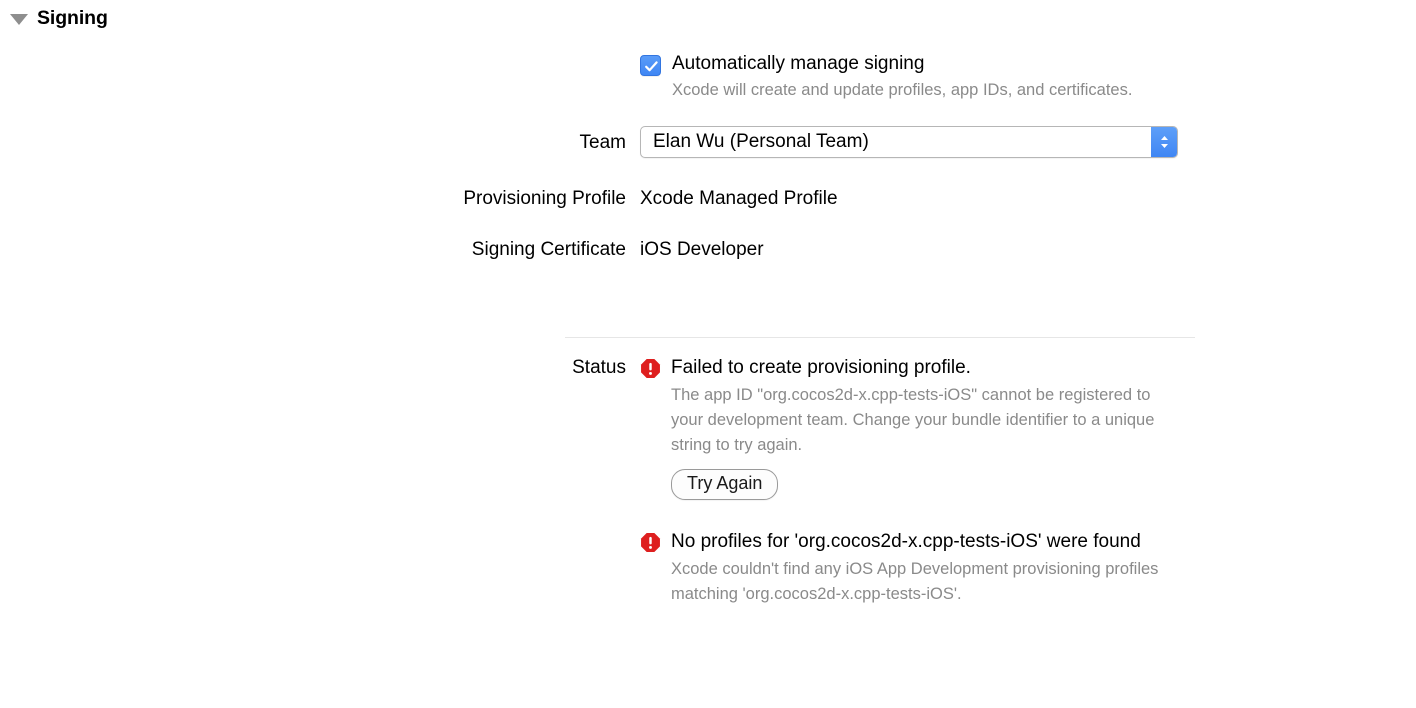 This screenshot has height=708, width=1416. What do you see at coordinates (599, 367) in the screenshot?
I see `status-label: Status` at bounding box center [599, 367].